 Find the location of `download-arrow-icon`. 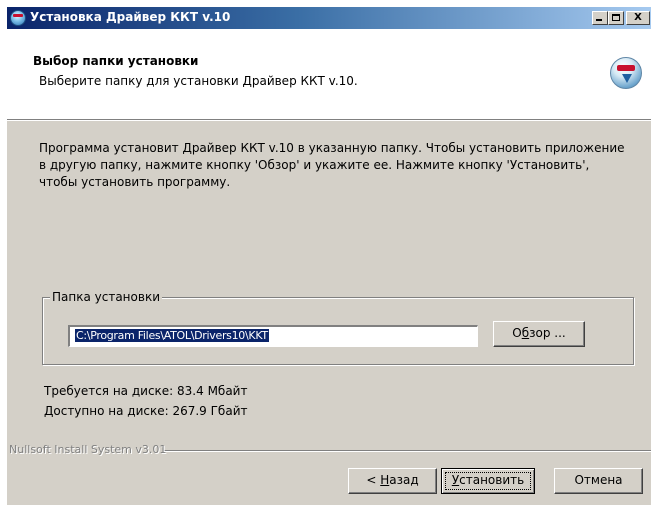

download-arrow-icon is located at coordinates (627, 78).